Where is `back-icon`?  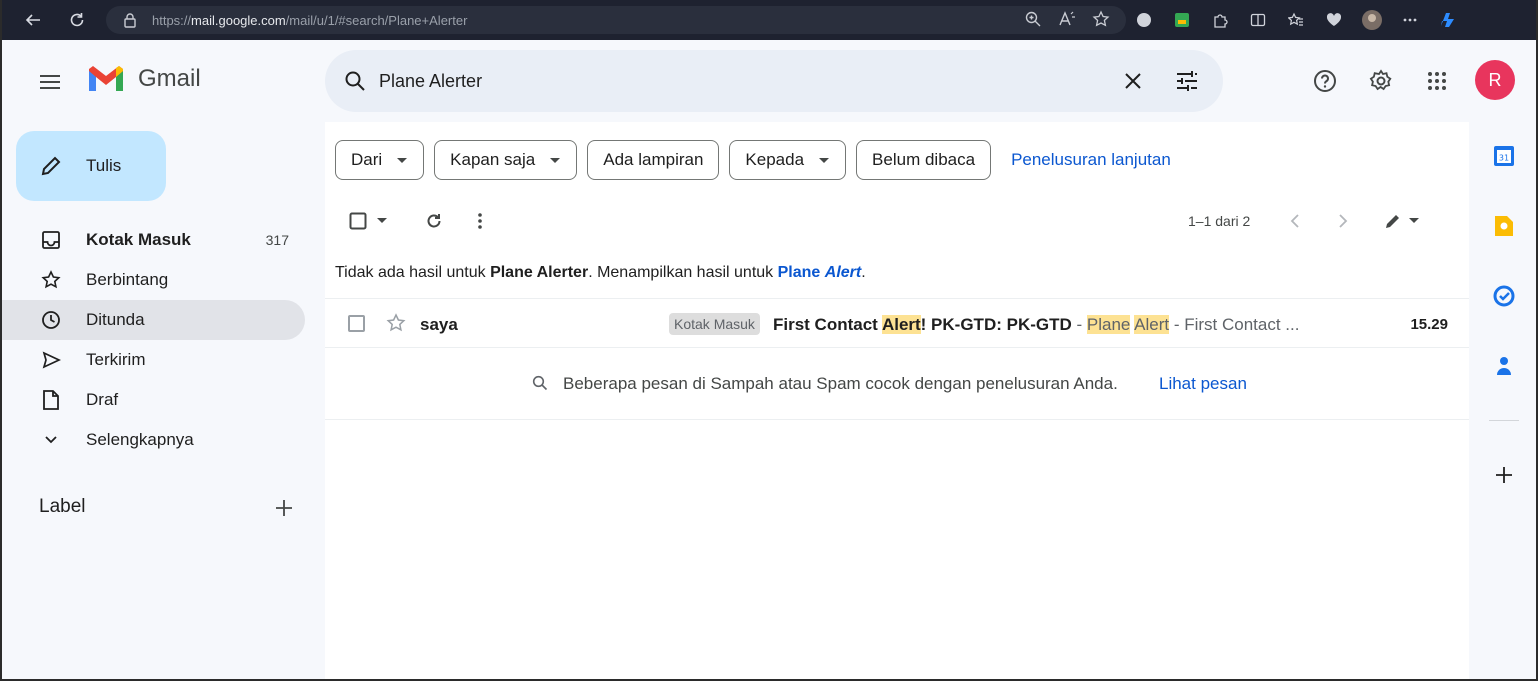 back-icon is located at coordinates (33, 20).